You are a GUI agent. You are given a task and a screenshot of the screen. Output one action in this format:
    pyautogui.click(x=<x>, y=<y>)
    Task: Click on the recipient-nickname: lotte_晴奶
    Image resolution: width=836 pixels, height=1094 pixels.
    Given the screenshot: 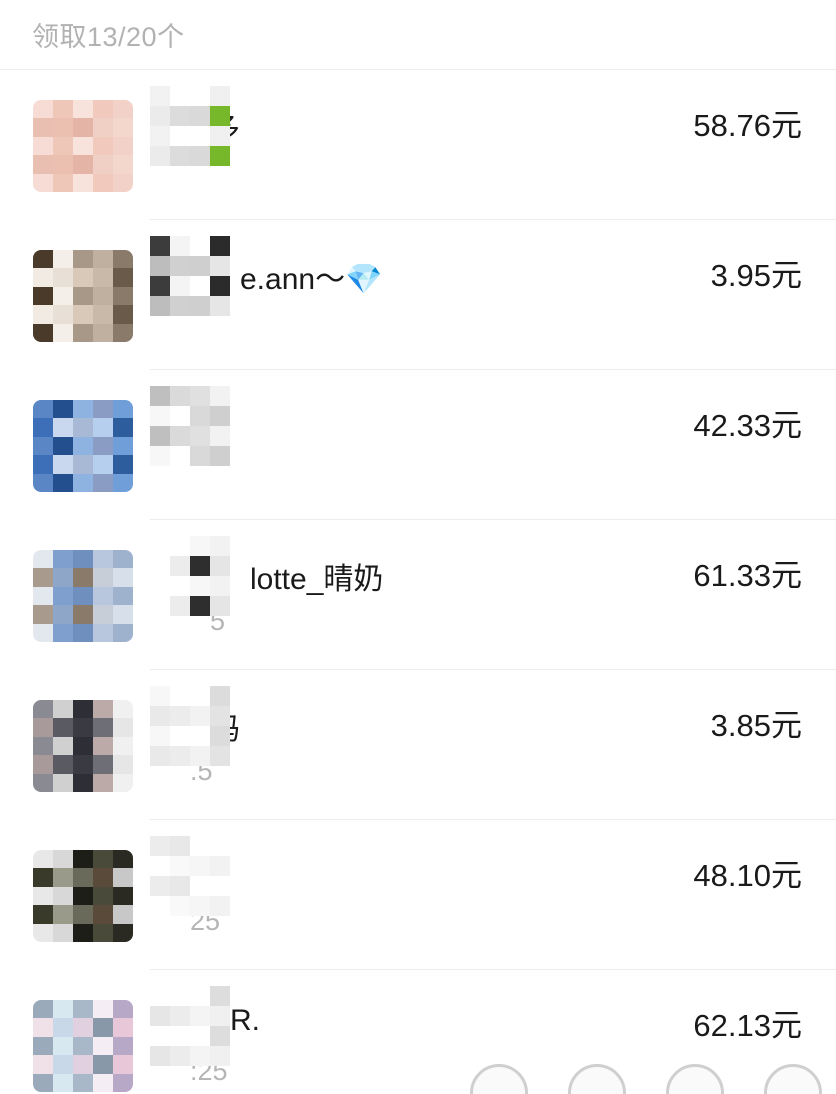 What is the action you would take?
    pyautogui.click(x=317, y=579)
    